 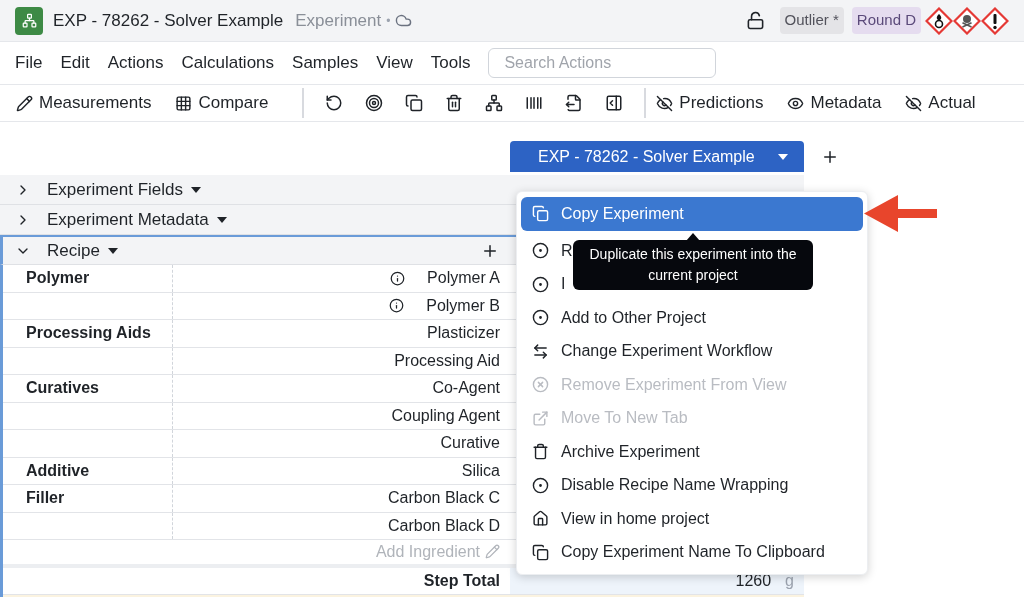 I want to click on ingredient-name: Polymer B, so click(x=463, y=305).